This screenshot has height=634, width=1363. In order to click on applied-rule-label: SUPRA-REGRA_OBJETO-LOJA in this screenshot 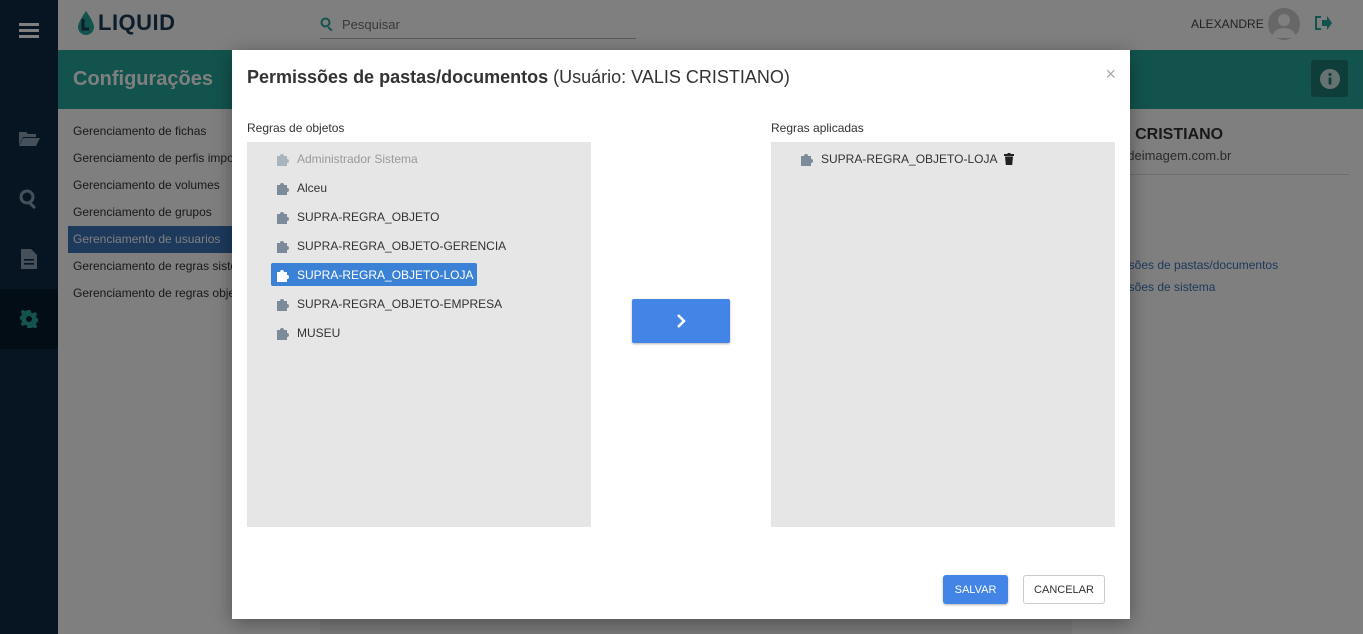, I will do `click(909, 158)`.